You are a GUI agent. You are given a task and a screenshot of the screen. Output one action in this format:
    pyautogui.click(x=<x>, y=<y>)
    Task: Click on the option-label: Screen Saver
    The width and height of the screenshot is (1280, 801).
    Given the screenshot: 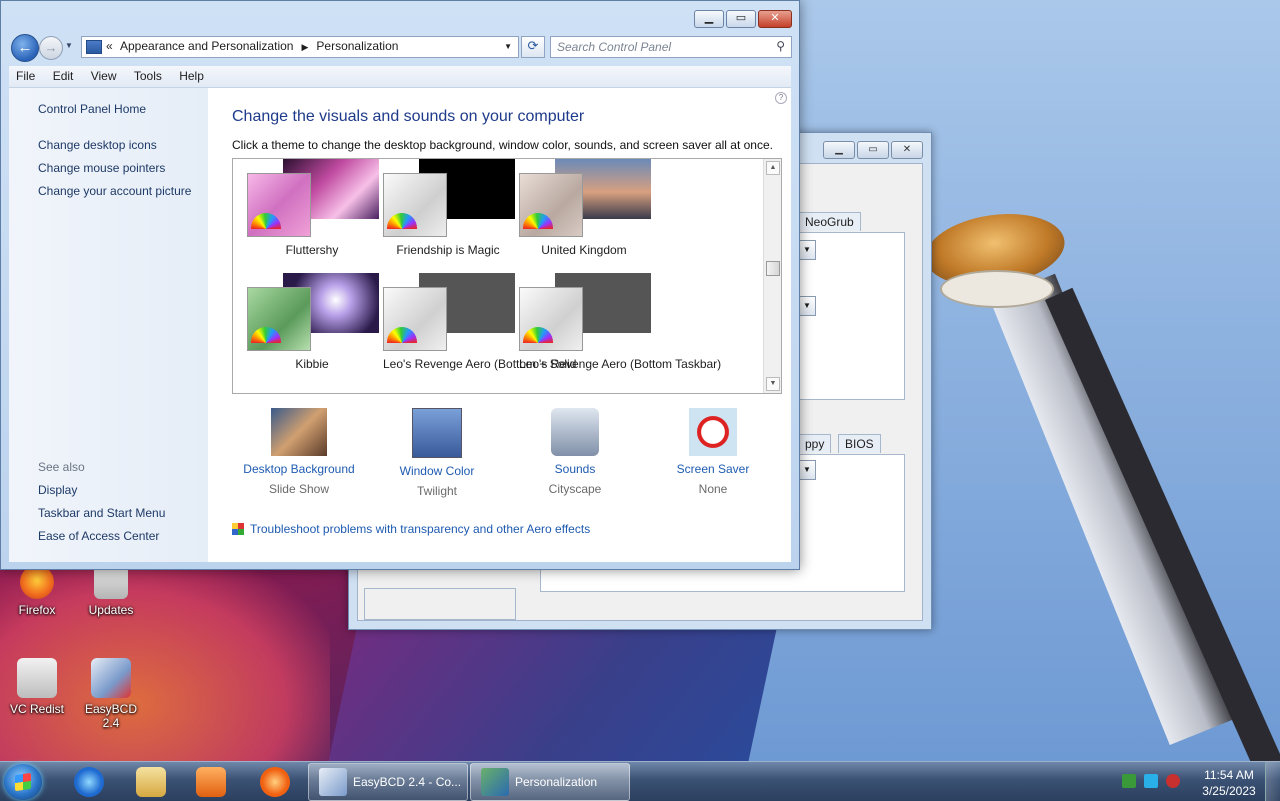 What is the action you would take?
    pyautogui.click(x=713, y=469)
    